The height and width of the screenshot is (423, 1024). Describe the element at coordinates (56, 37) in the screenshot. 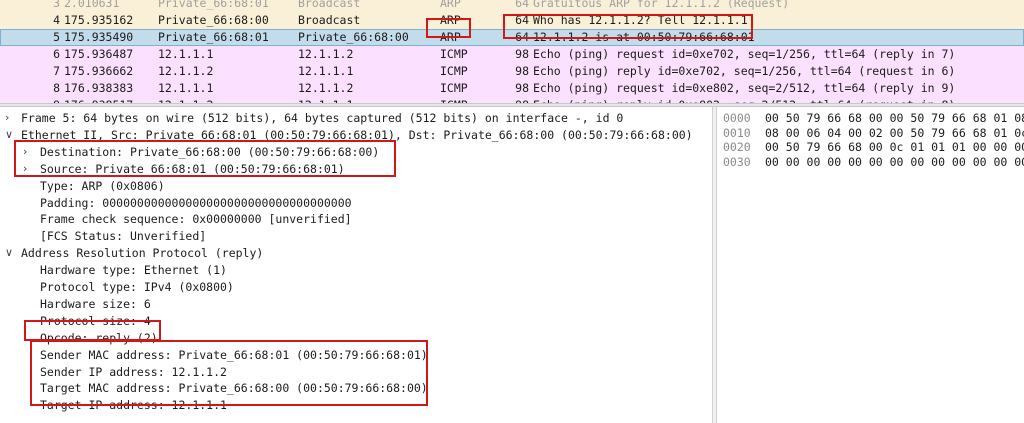

I see `packet-number: 5` at that location.